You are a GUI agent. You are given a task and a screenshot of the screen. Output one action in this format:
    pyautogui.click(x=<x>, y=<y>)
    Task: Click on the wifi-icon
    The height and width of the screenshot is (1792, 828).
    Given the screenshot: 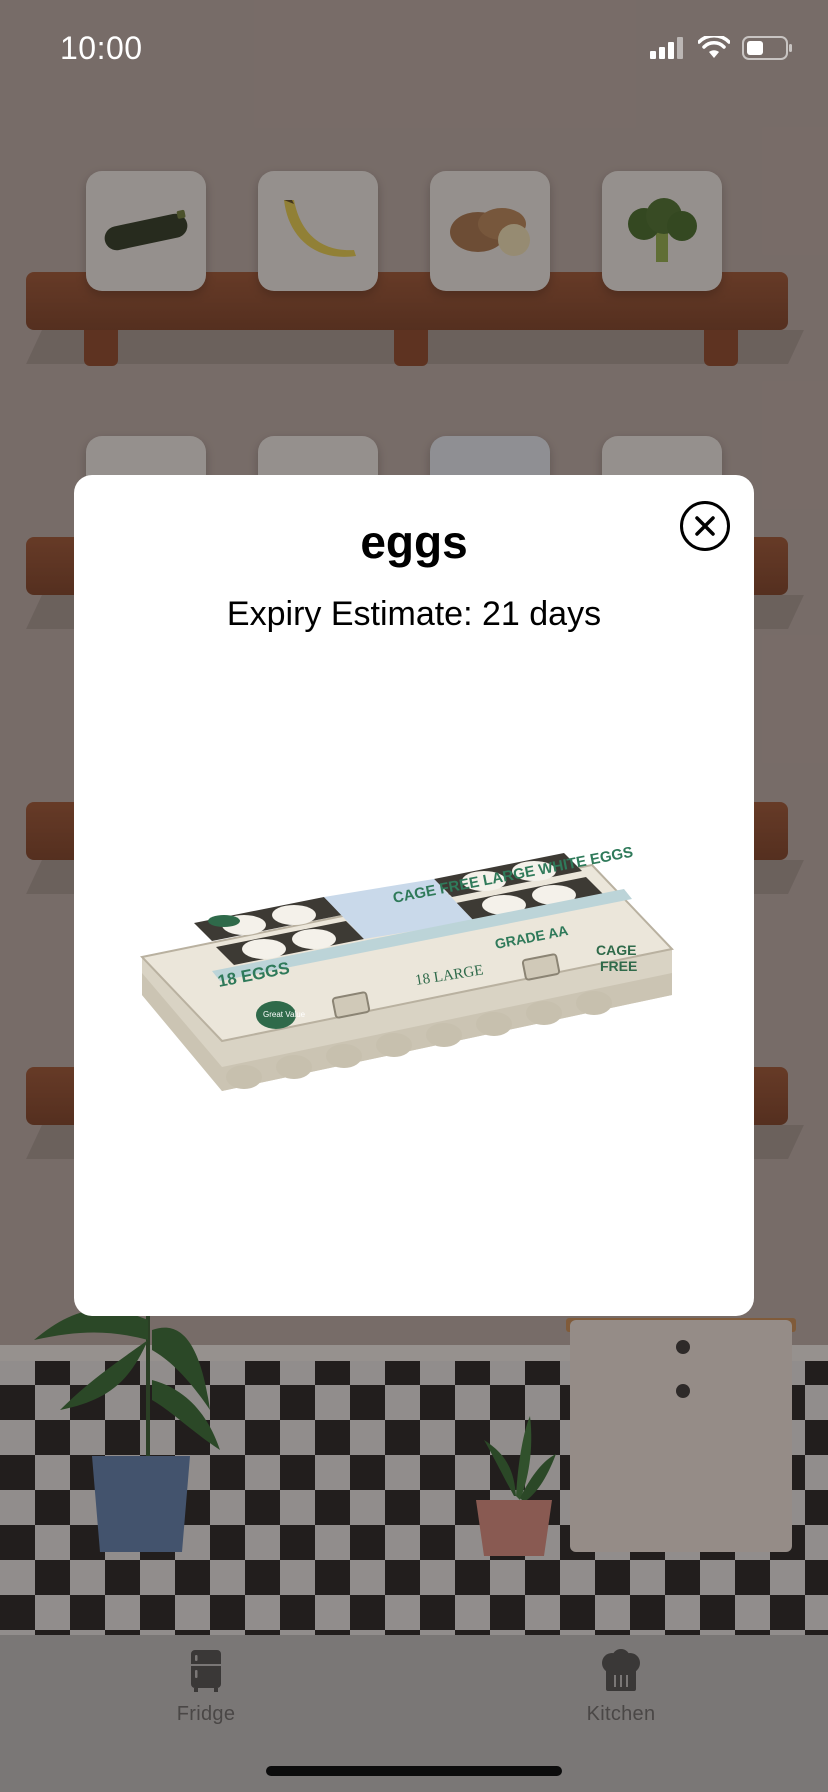 What is the action you would take?
    pyautogui.click(x=714, y=47)
    